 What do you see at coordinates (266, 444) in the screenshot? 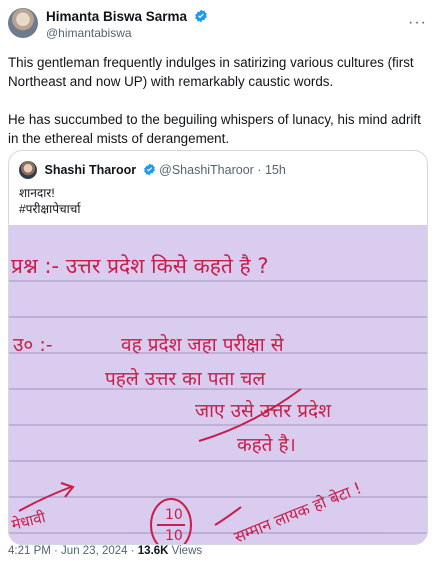
I see `hw-answer-line-4: कहते है।` at bounding box center [266, 444].